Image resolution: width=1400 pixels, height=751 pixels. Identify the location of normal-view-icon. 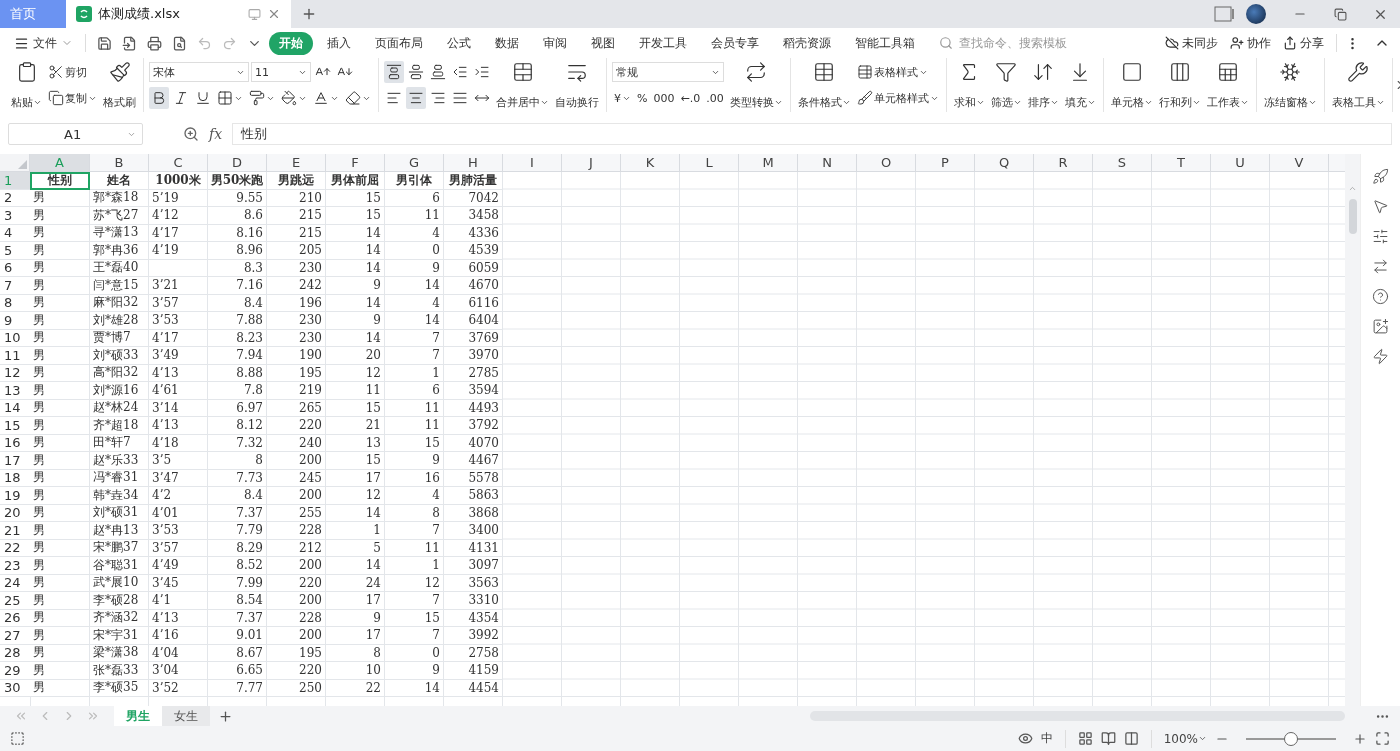
(1085, 738).